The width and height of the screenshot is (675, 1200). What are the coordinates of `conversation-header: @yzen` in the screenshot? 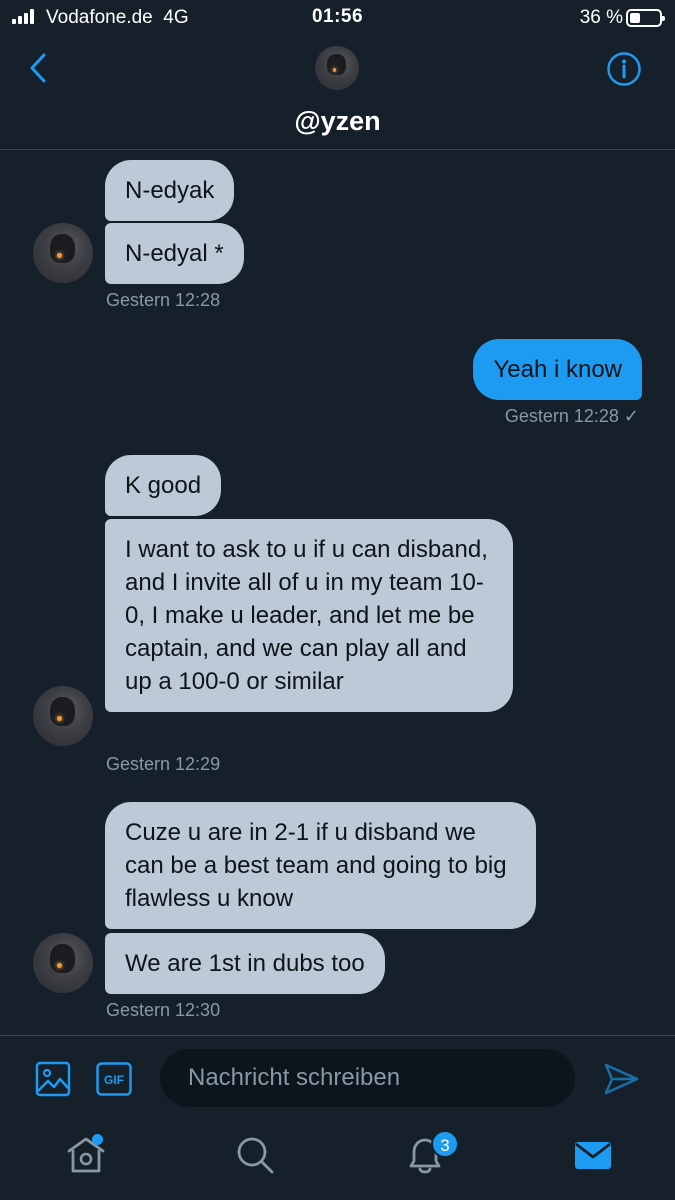 It's located at (337, 93).